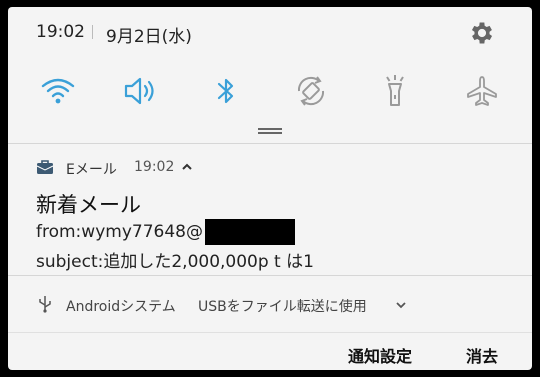  What do you see at coordinates (141, 91) in the screenshot?
I see `sound-icon` at bounding box center [141, 91].